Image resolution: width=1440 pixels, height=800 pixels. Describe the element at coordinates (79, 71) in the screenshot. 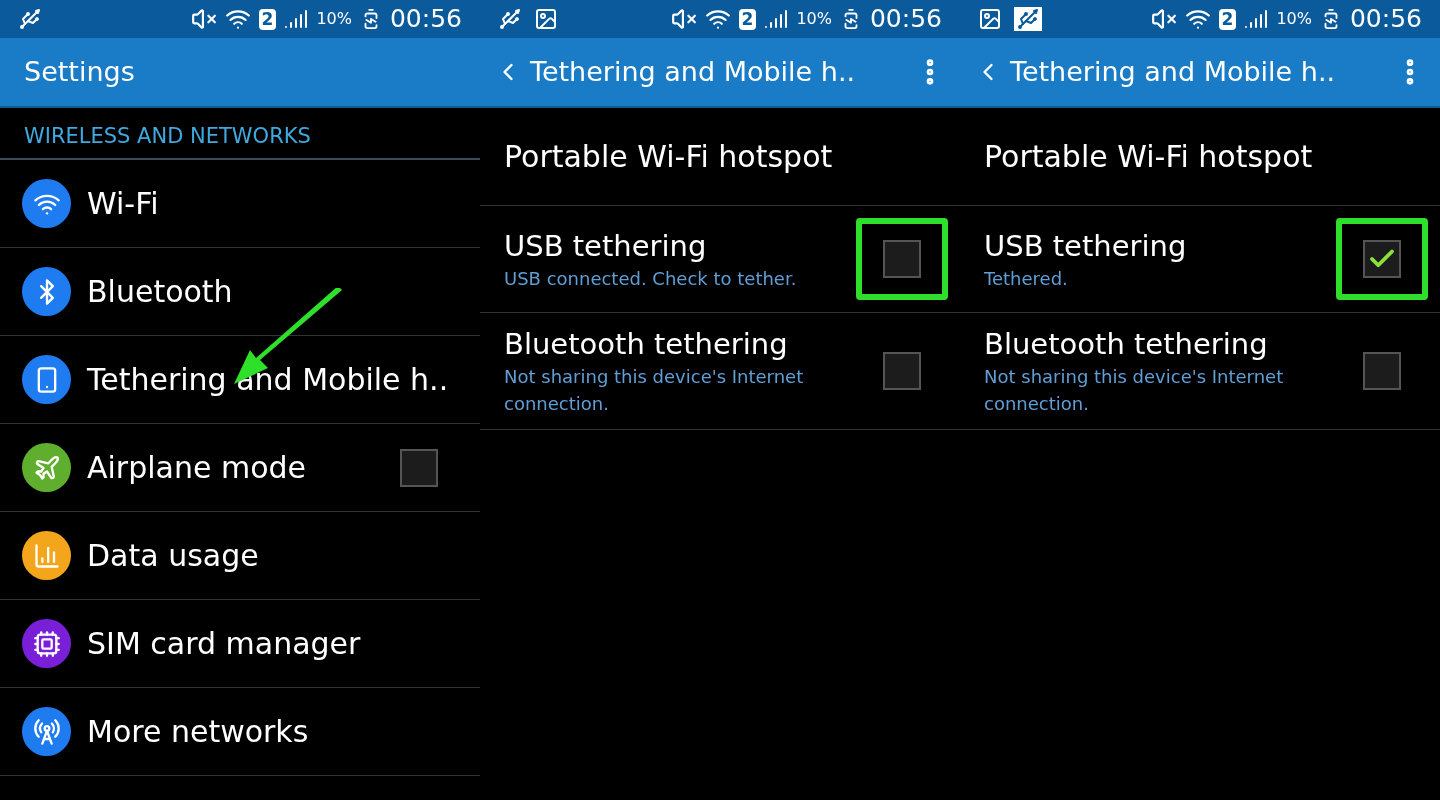

I see `app-bar-title: Settings` at that location.